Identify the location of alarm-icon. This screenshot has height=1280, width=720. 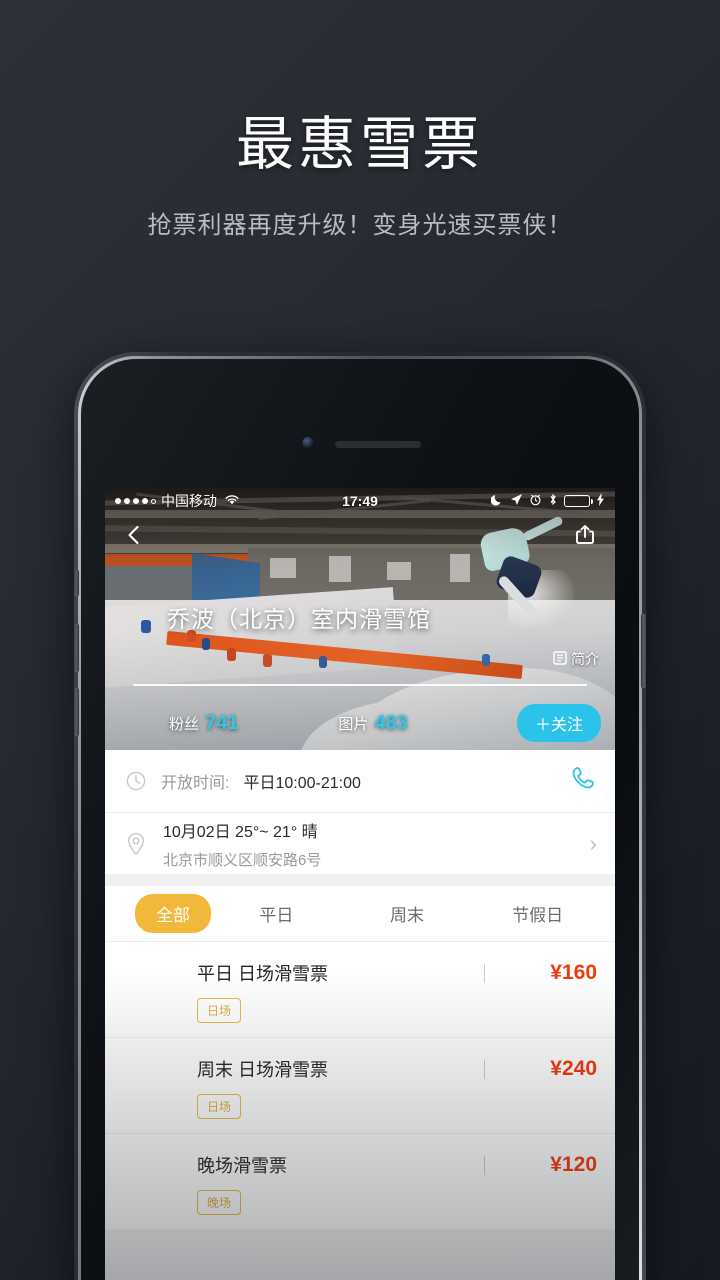
(535, 501).